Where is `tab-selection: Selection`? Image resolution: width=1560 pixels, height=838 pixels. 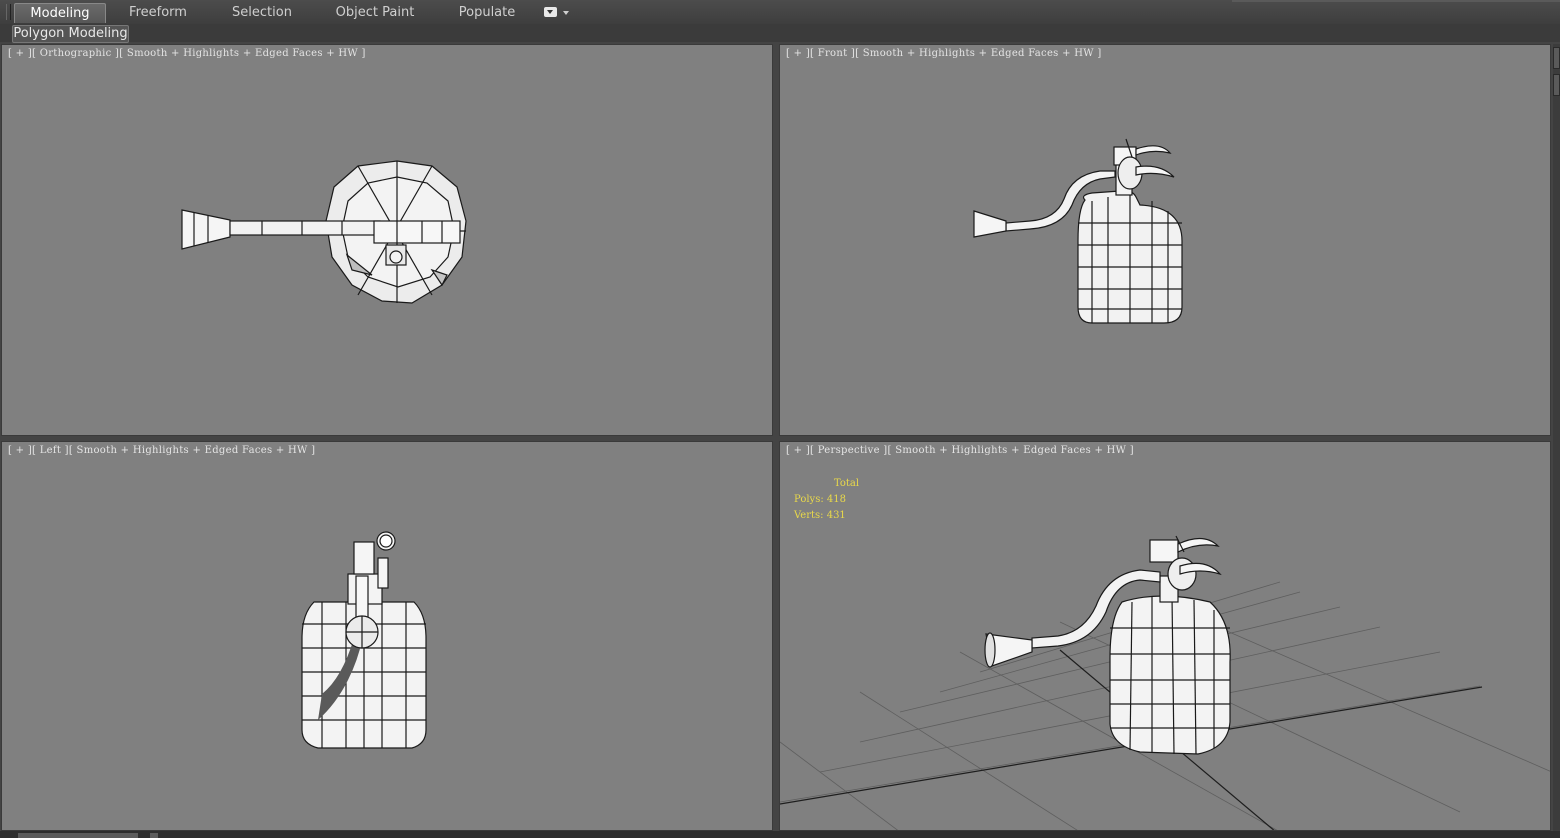
tab-selection: Selection is located at coordinates (262, 12).